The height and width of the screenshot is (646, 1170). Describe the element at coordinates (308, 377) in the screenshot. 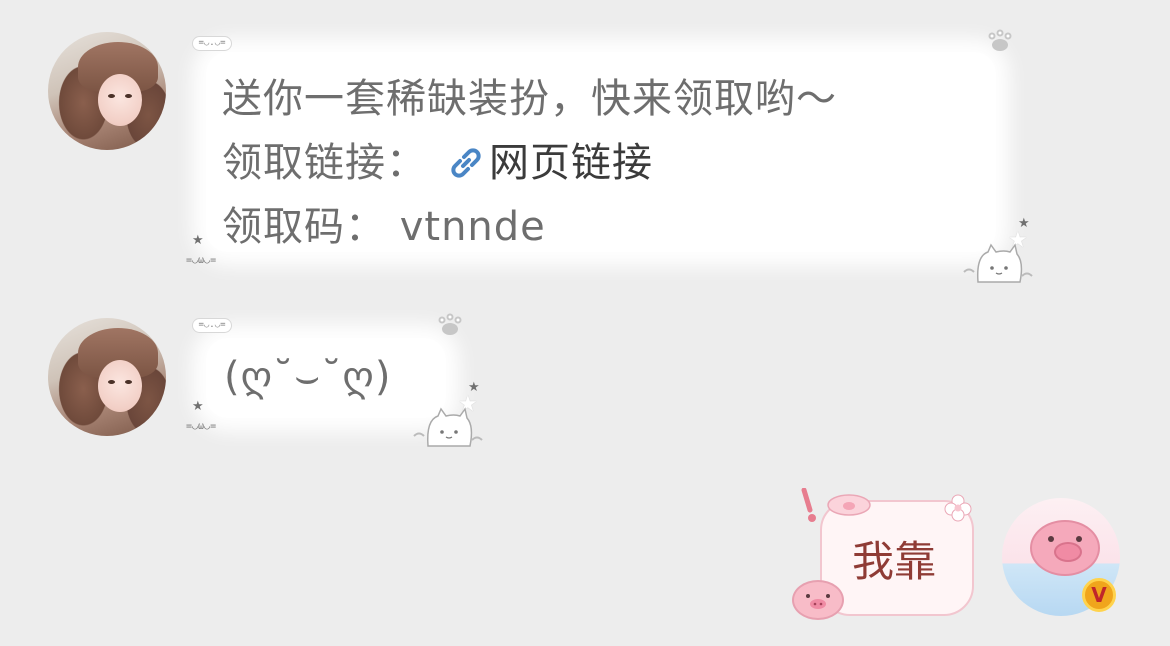

I see `message-2-text: (ღ˘⌣˘ღ)` at that location.